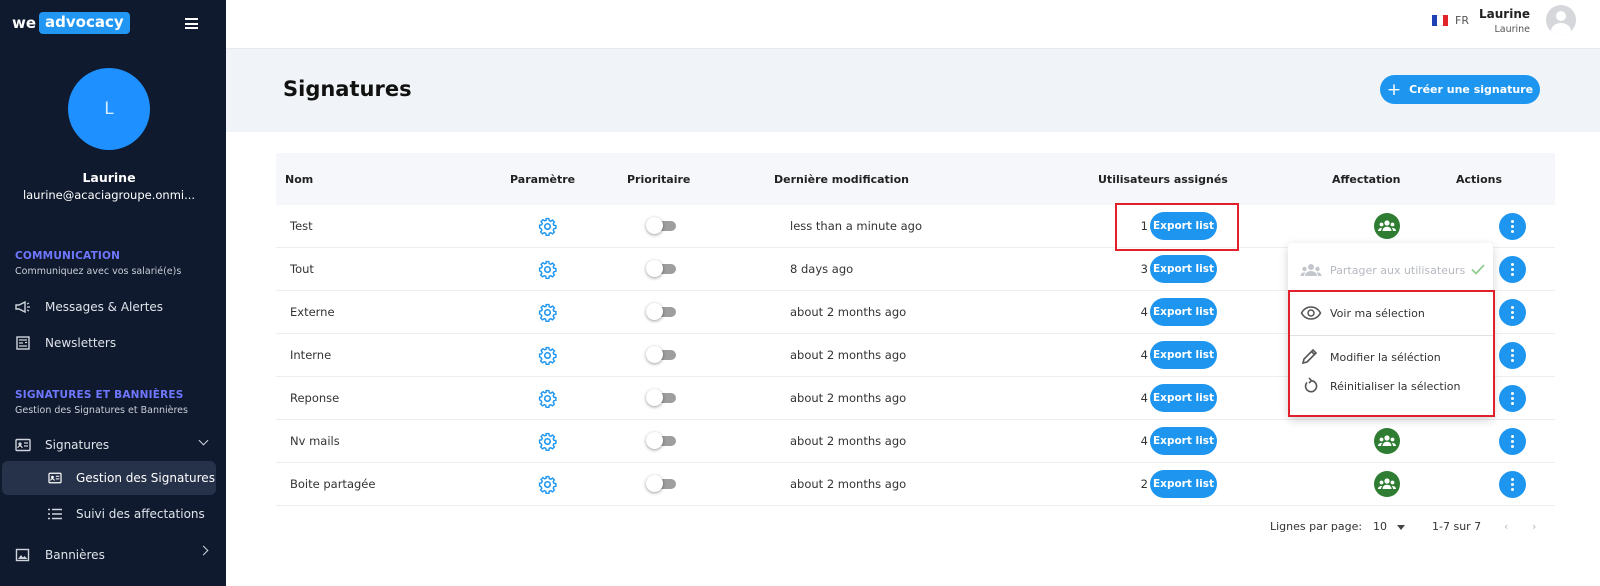 The width and height of the screenshot is (1600, 586). I want to click on menu-item-label: Partager aux utilisateurs, so click(1398, 270).